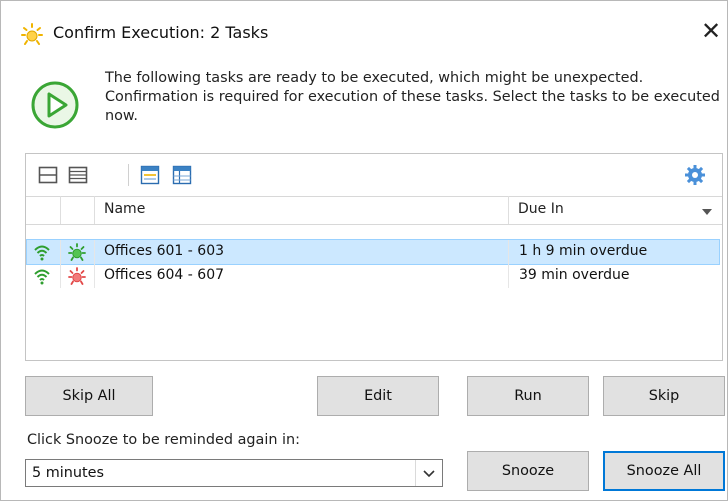  Describe the element at coordinates (182, 175) in the screenshot. I see `columns-view-icon` at that location.